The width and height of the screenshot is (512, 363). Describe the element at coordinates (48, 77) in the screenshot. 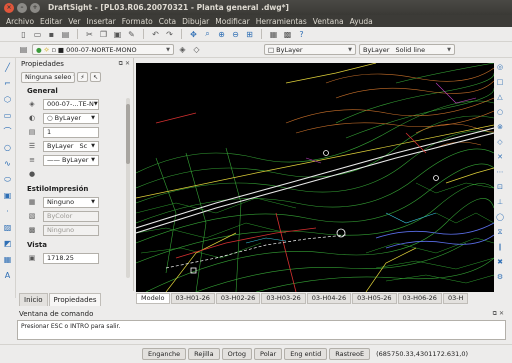

I see `selection-combo: Ninguna seleo ▼` at that location.